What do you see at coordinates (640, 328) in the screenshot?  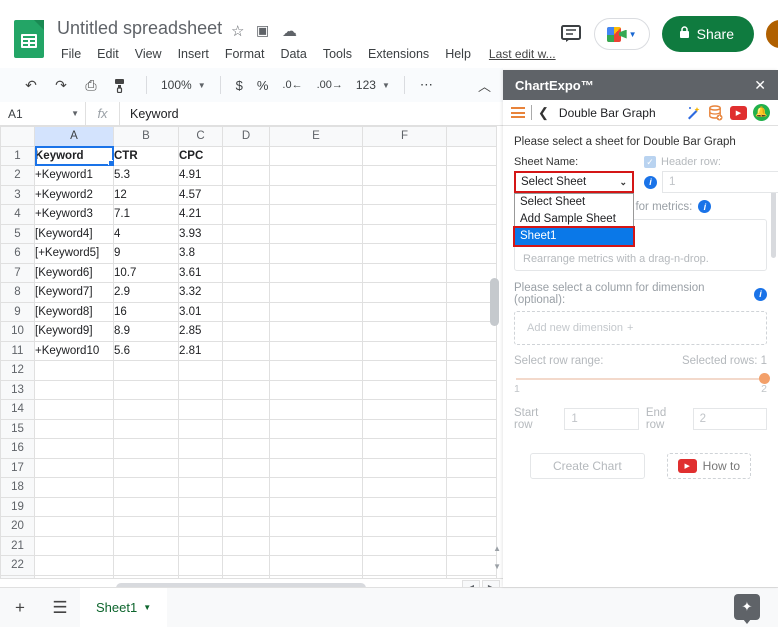 I see `add-dimension-dropzone: Add new dimension +` at bounding box center [640, 328].